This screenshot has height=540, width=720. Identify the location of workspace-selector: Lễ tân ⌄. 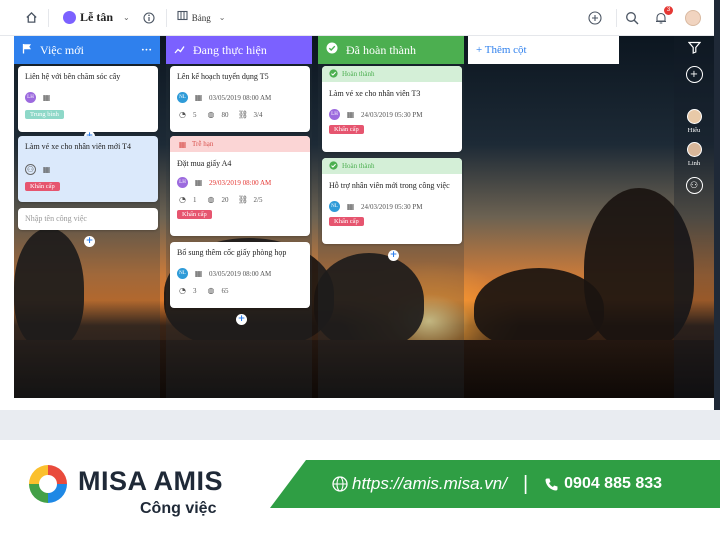
(96, 17).